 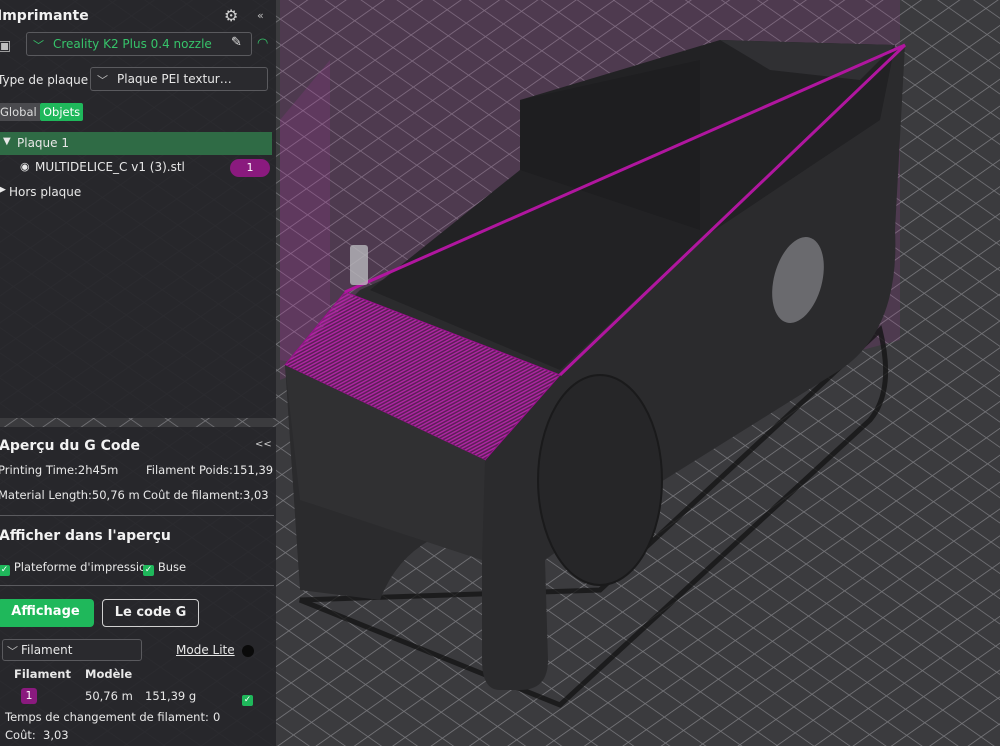 What do you see at coordinates (44, 80) in the screenshot?
I see `plate-type-label: Type de plaque` at bounding box center [44, 80].